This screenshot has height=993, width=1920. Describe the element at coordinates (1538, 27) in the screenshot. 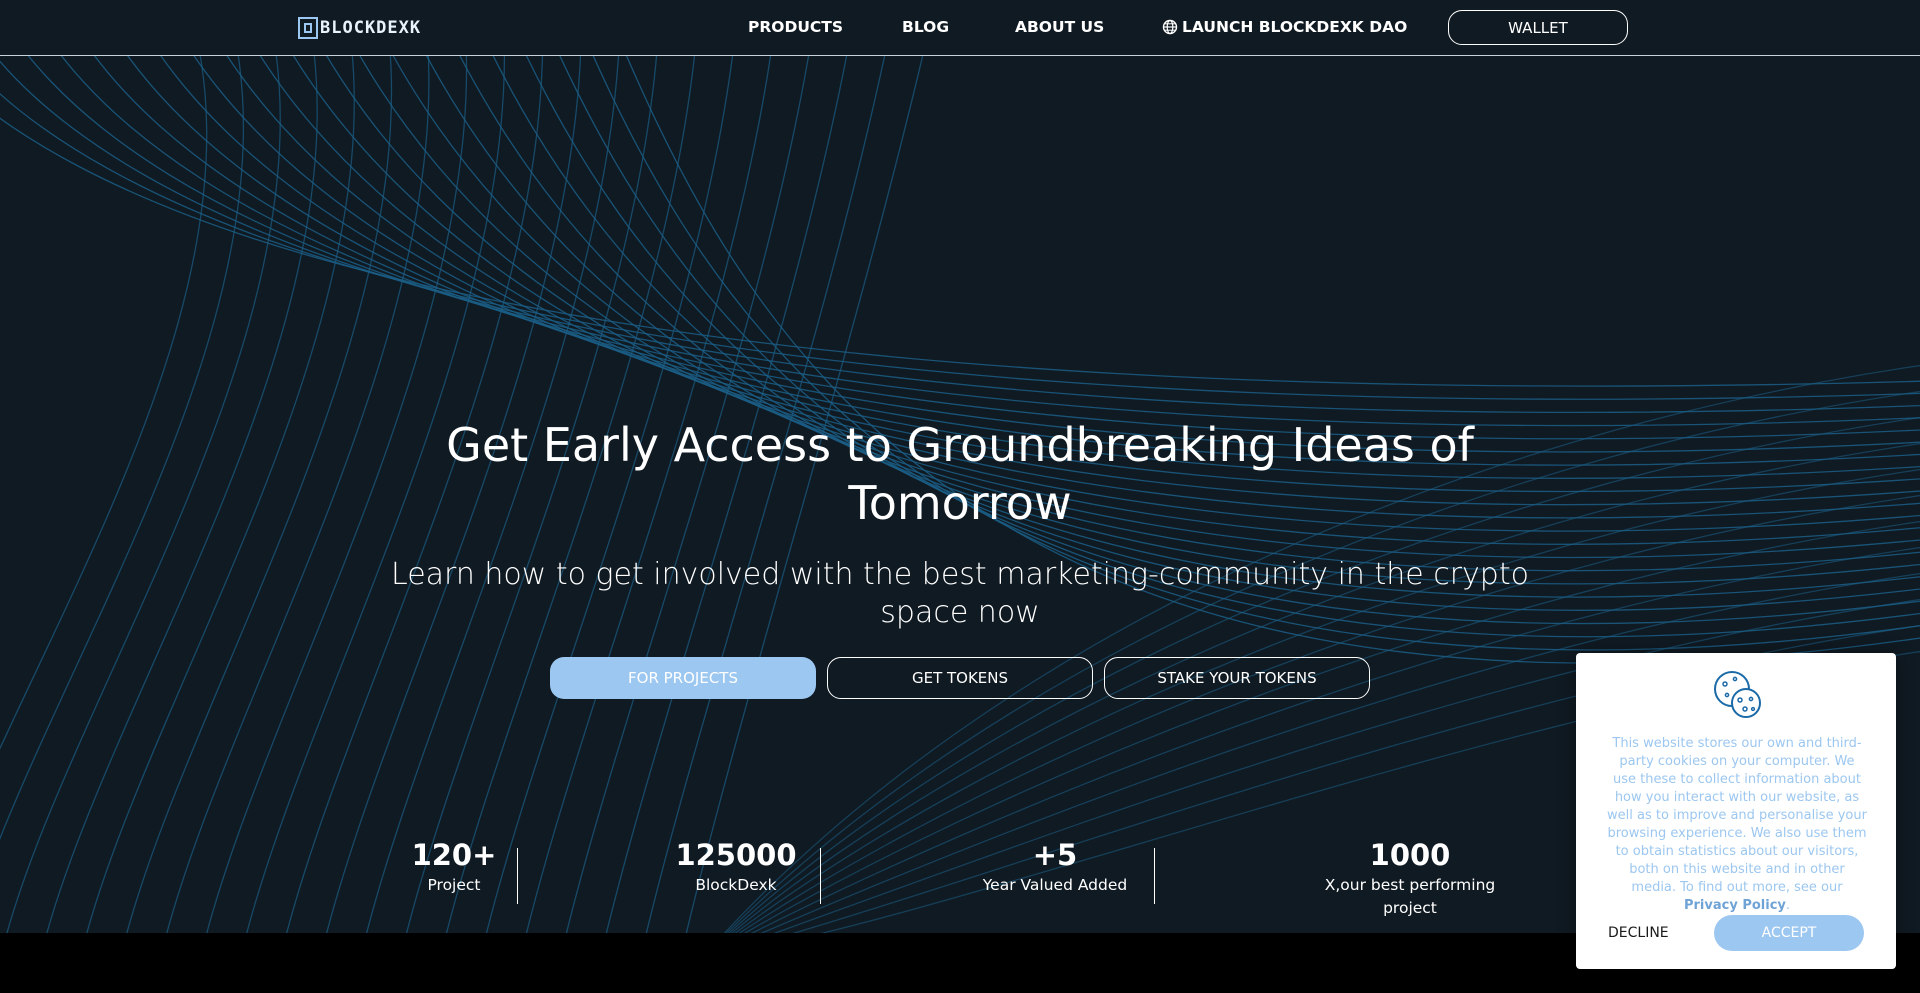

I see `wallet-button: WALLET` at that location.